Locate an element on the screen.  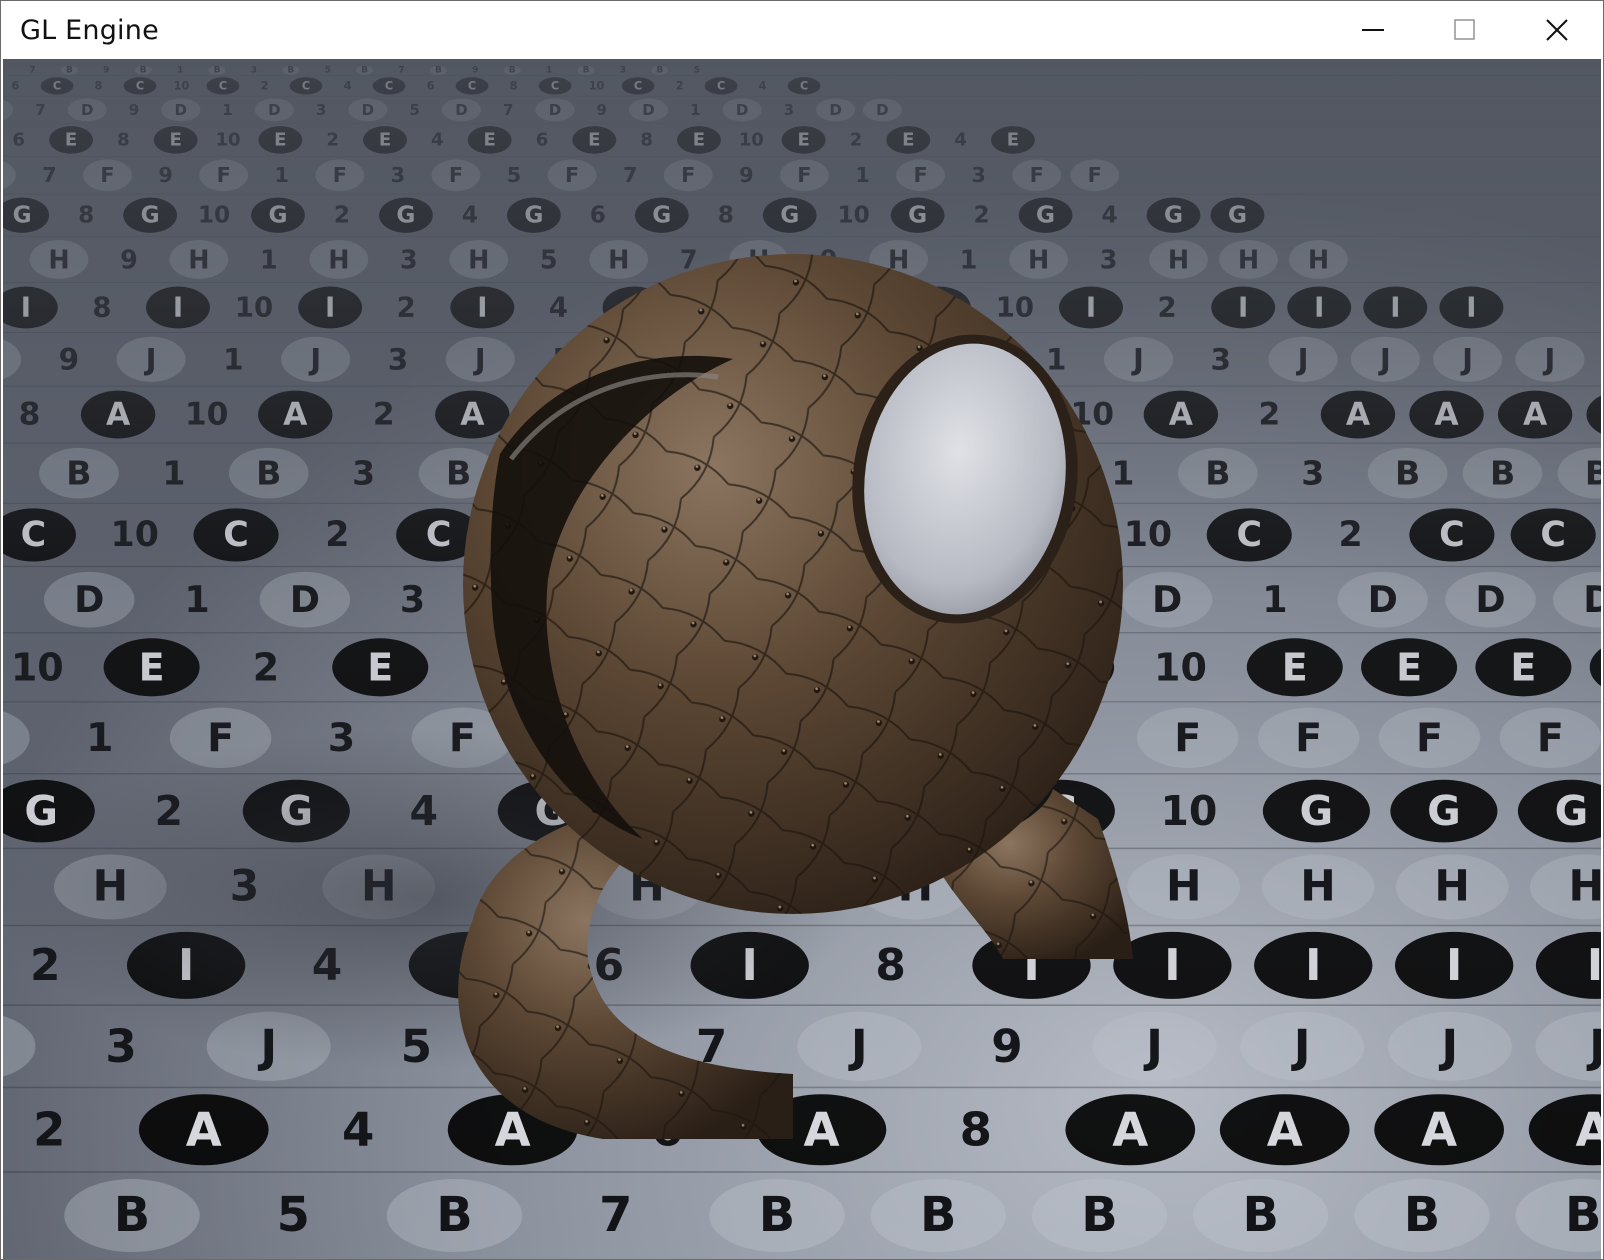
title-bar: GL Engine is located at coordinates (802, 30).